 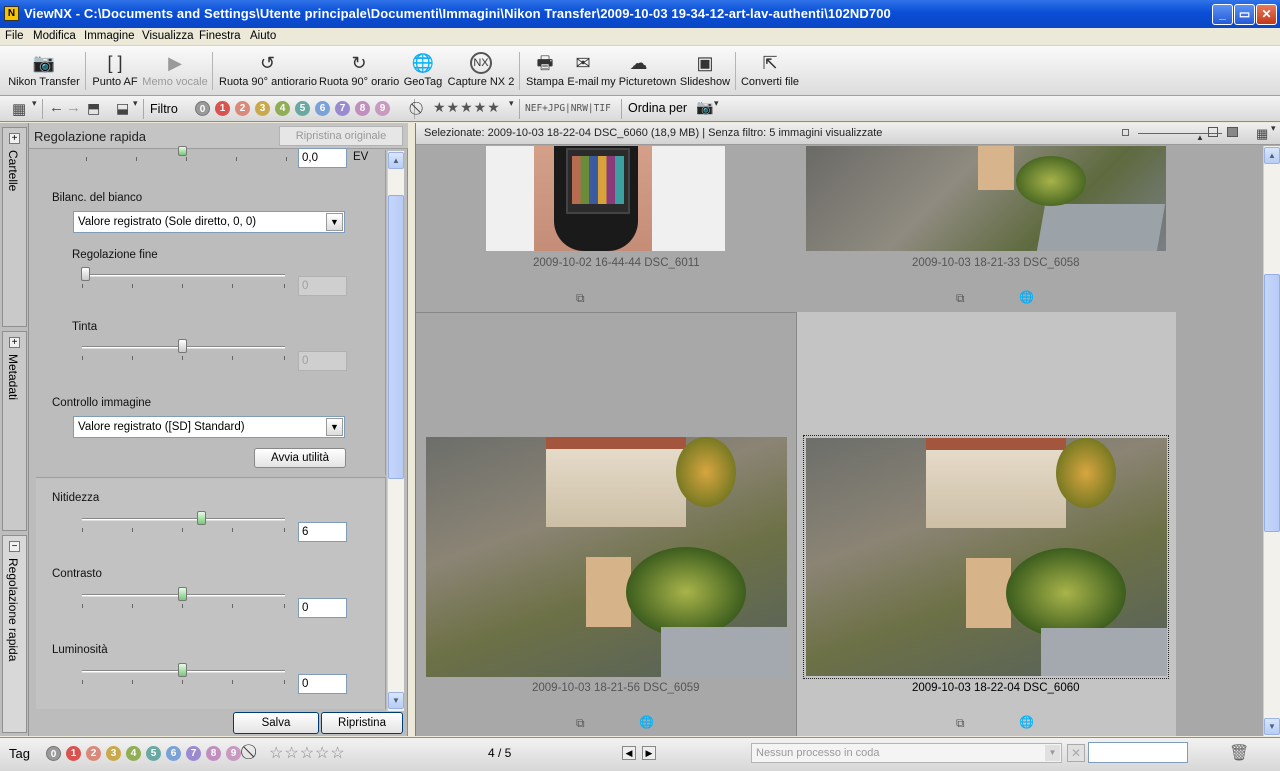 What do you see at coordinates (396, 337) in the screenshot?
I see `scrollbar-thumb` at bounding box center [396, 337].